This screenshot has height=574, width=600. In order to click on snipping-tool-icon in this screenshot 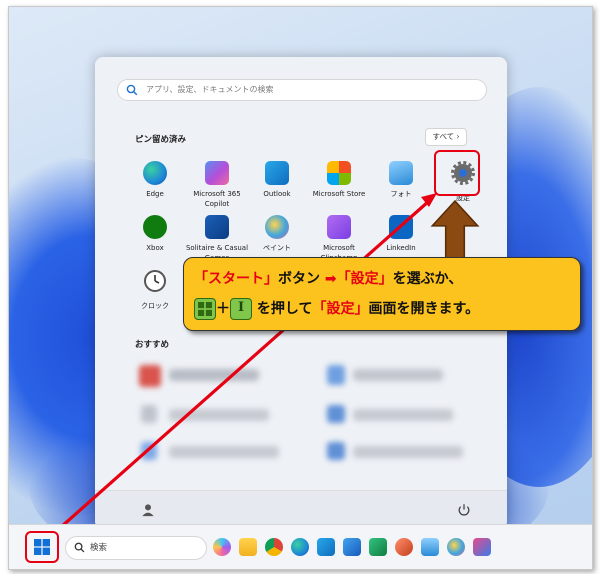, I will do `click(482, 547)`.